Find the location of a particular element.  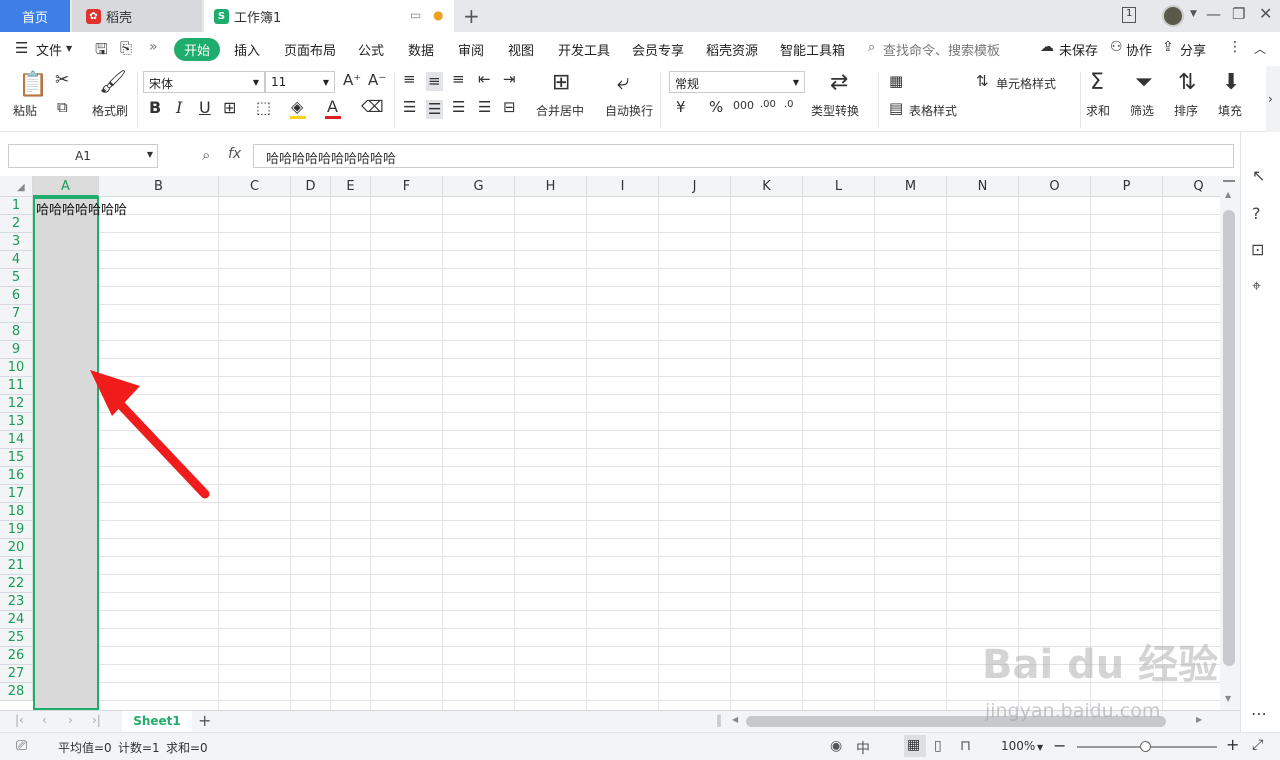

share-button: 分享 is located at coordinates (1193, 49).